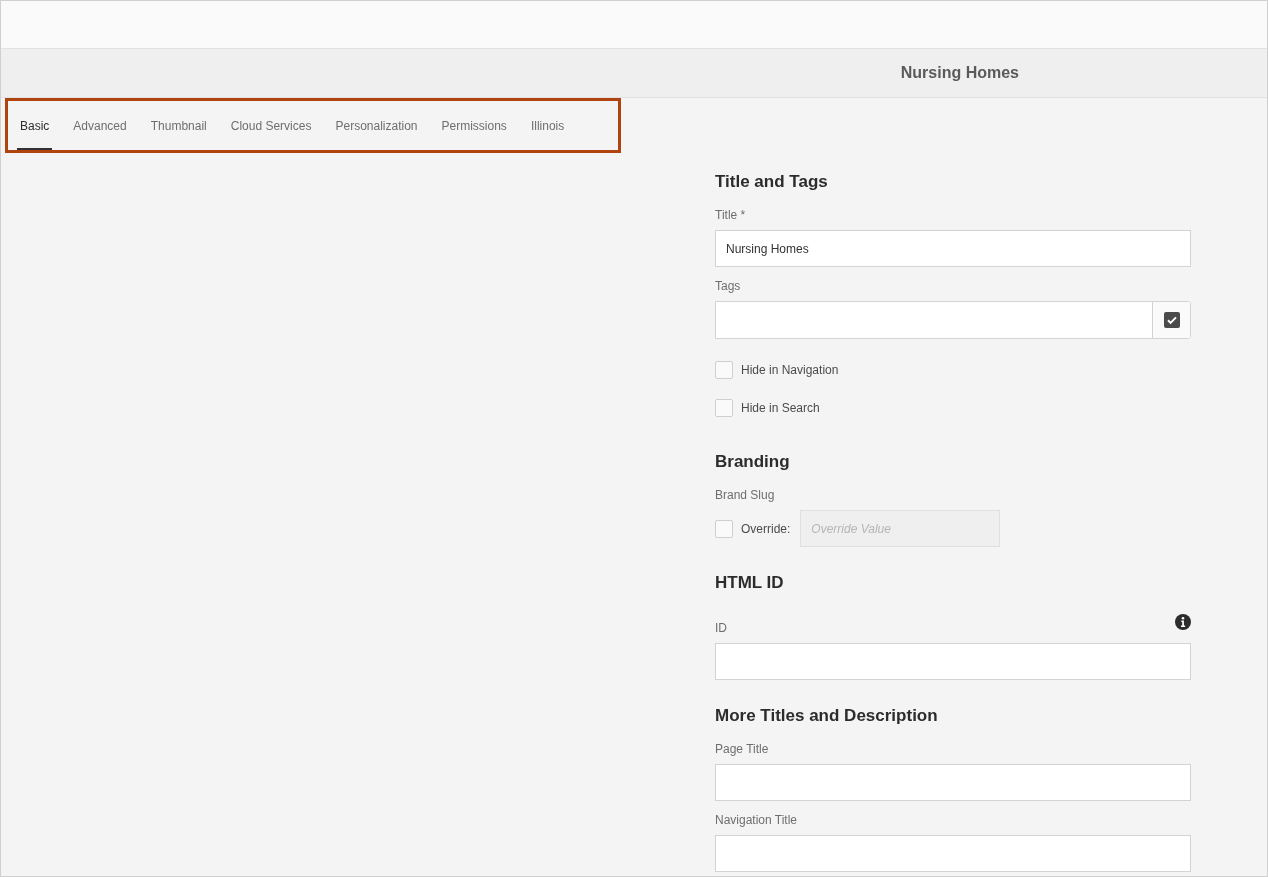  Describe the element at coordinates (728, 286) in the screenshot. I see `field-label: Tags` at that location.